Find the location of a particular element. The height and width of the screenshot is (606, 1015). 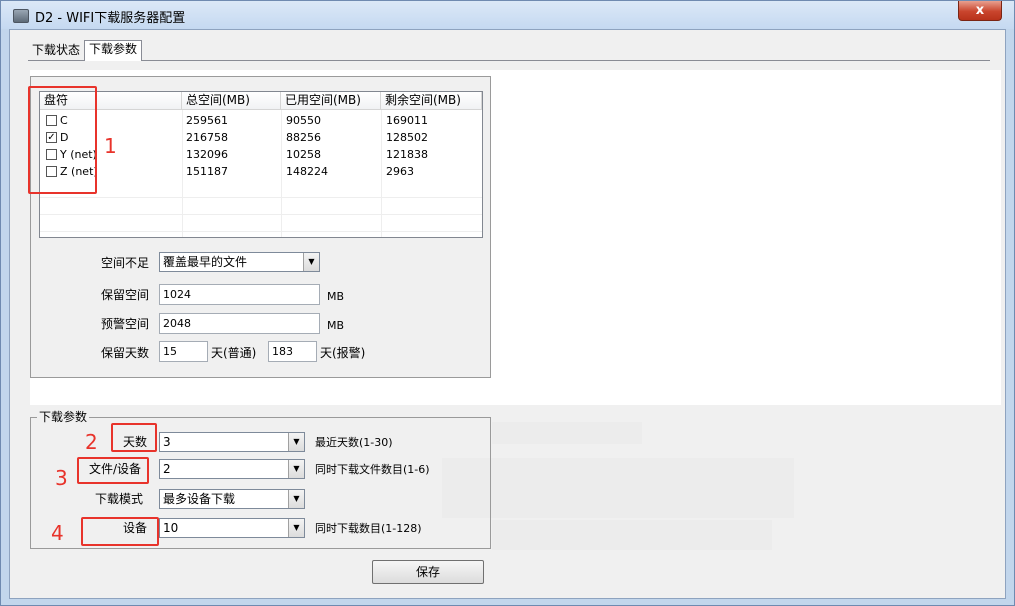

column-header-total: 总空间(MB) is located at coordinates (231, 101).